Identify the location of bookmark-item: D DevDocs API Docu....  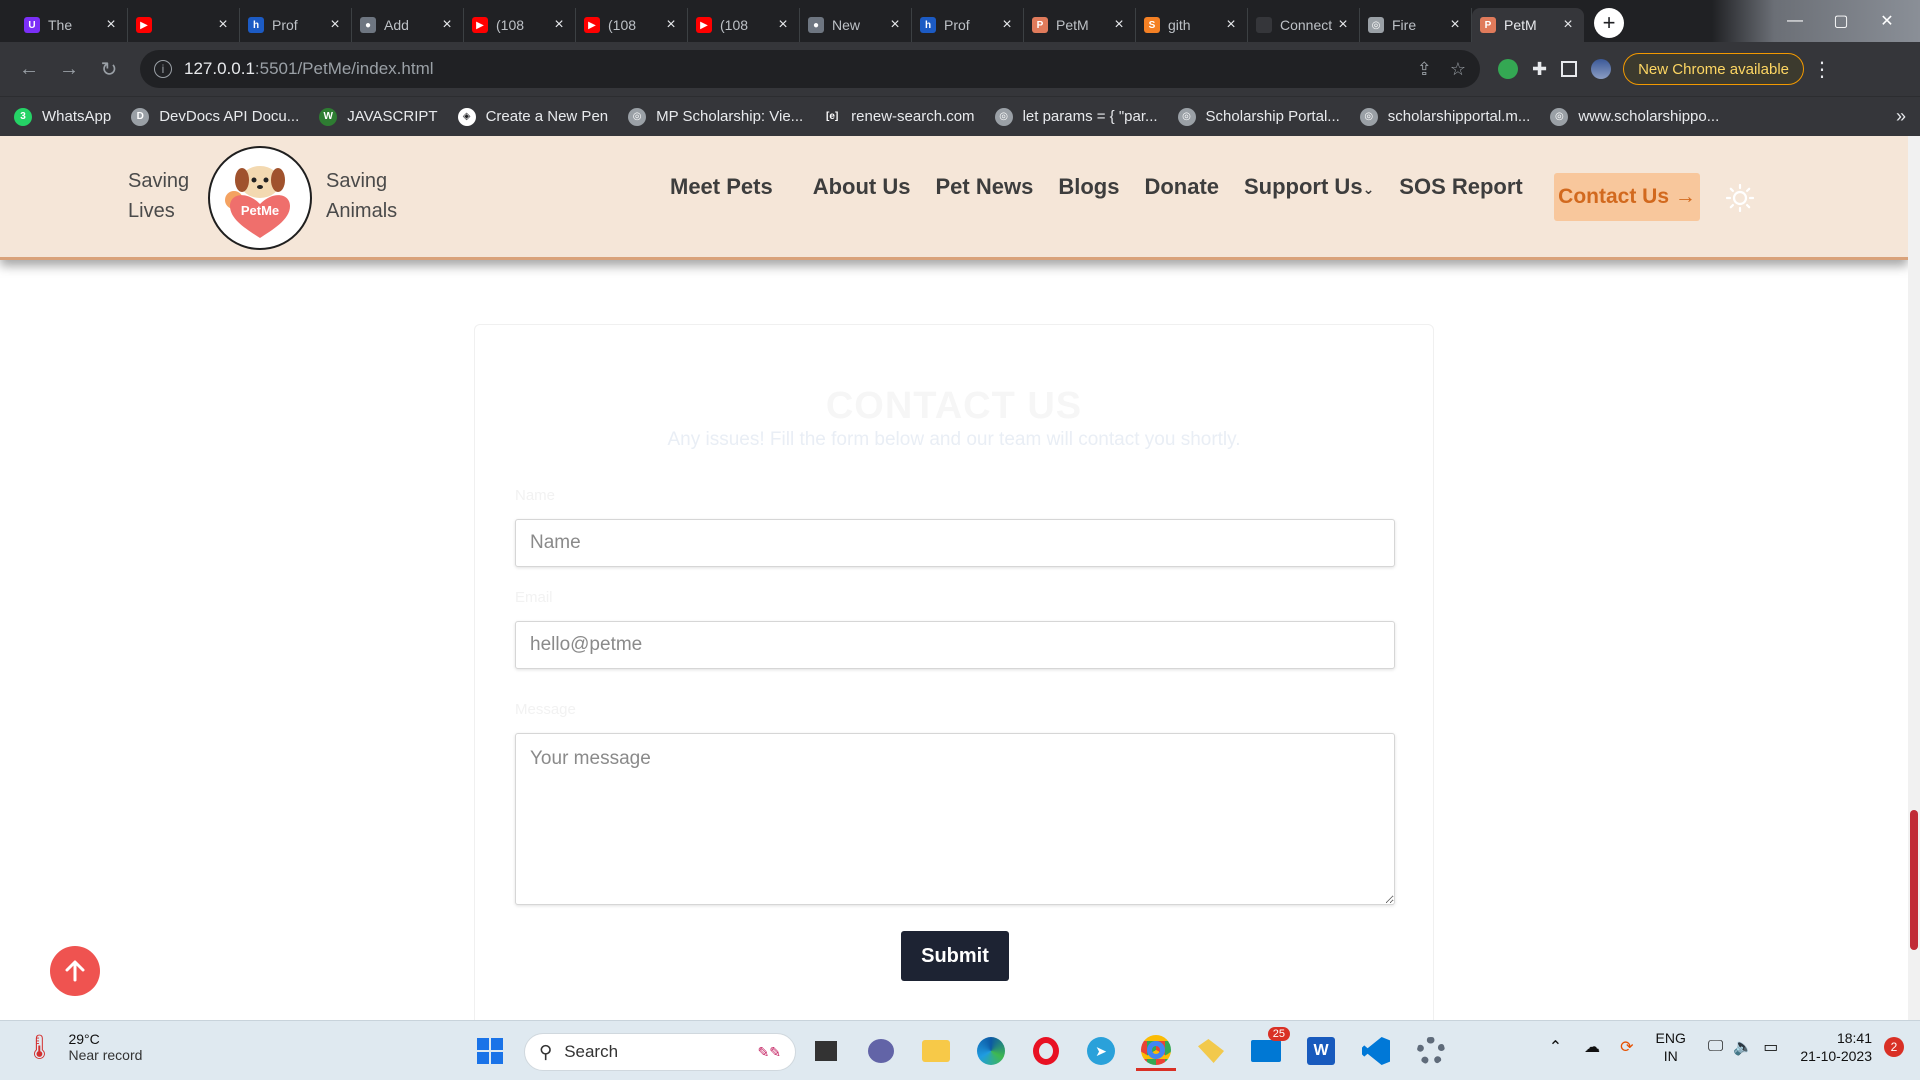
(215, 116).